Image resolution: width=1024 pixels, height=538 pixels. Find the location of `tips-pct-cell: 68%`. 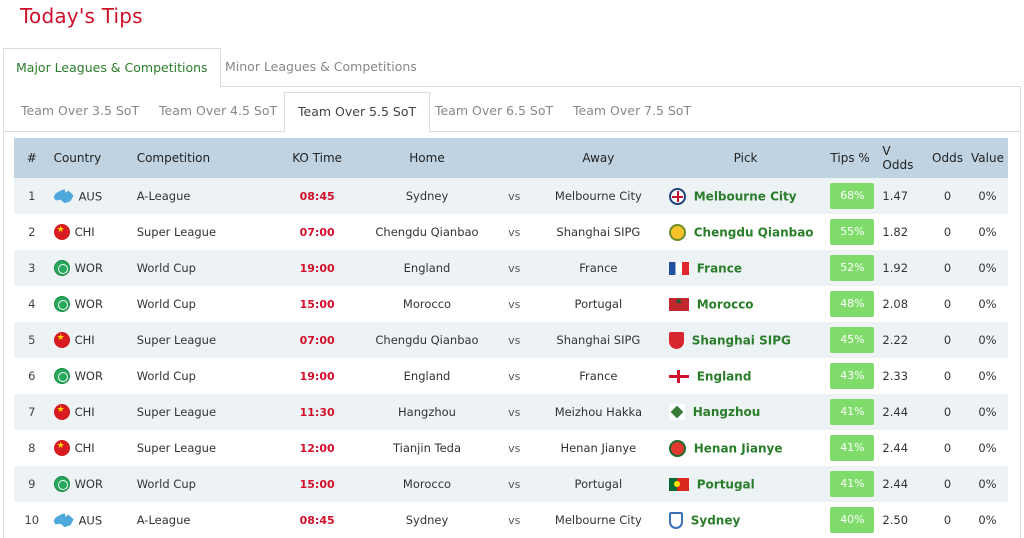

tips-pct-cell: 68% is located at coordinates (852, 196).